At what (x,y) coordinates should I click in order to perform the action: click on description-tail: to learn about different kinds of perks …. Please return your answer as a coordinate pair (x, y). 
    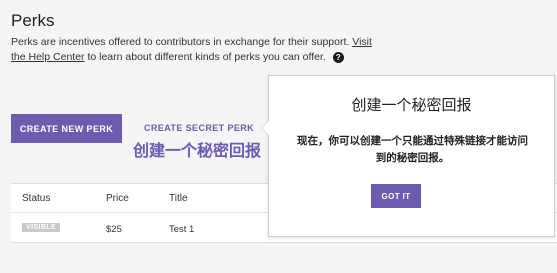
    Looking at the image, I should click on (205, 57).